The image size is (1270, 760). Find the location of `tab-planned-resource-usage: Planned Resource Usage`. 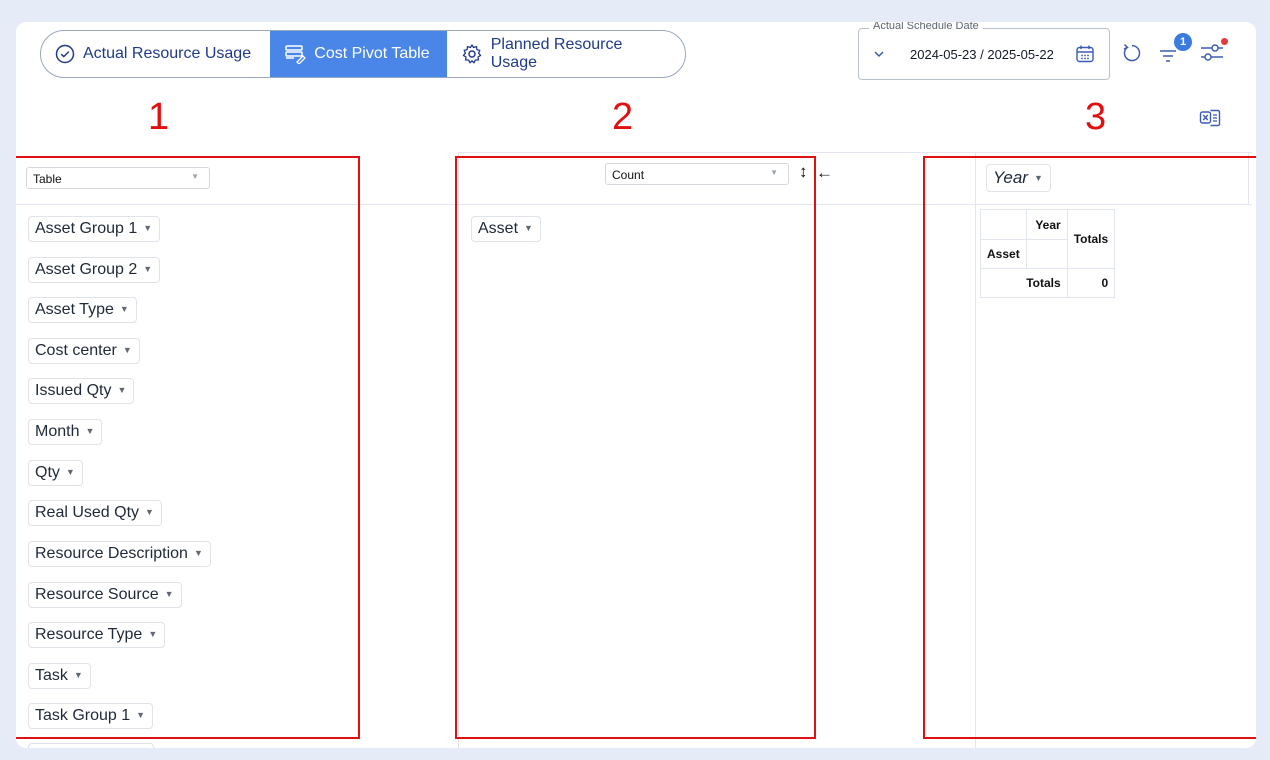

tab-planned-resource-usage: Planned Resource Usage is located at coordinates (566, 54).